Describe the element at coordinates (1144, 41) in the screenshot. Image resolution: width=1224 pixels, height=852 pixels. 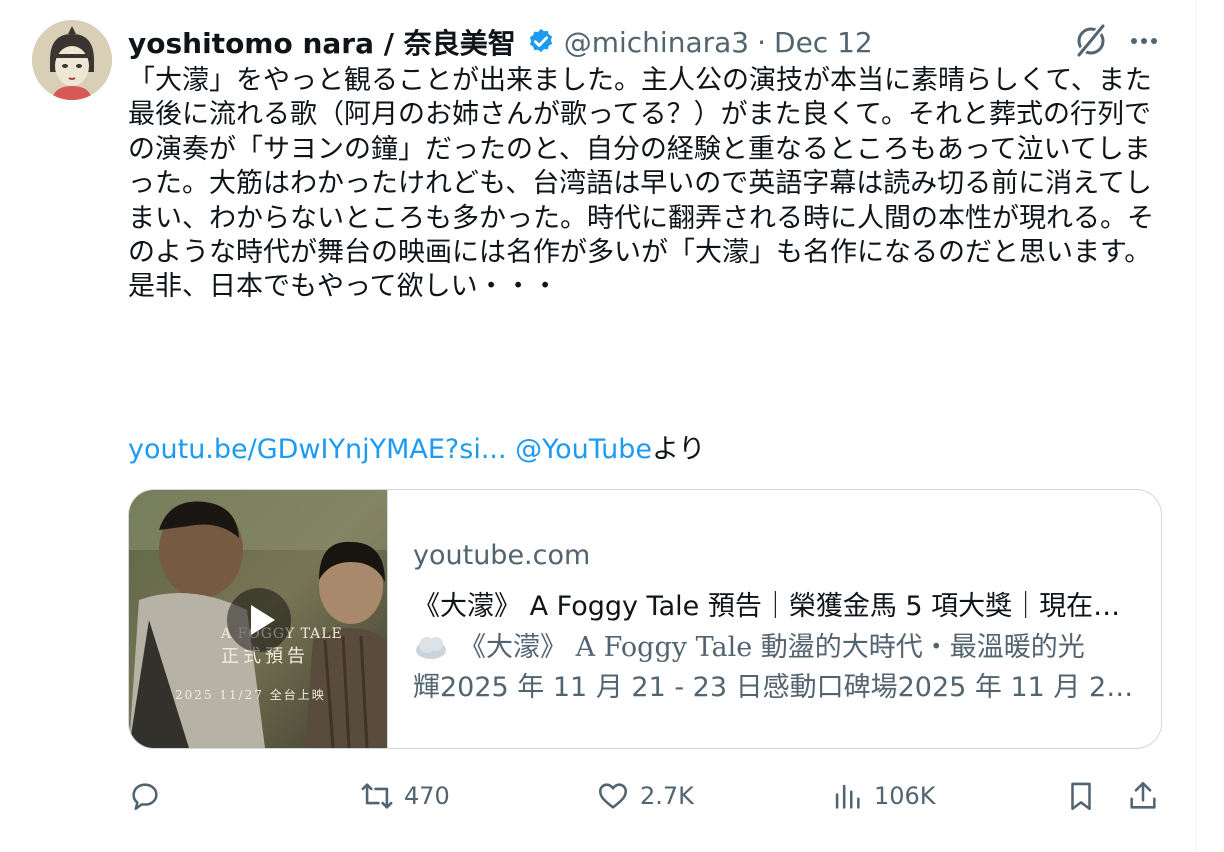
I see `more-icon` at that location.